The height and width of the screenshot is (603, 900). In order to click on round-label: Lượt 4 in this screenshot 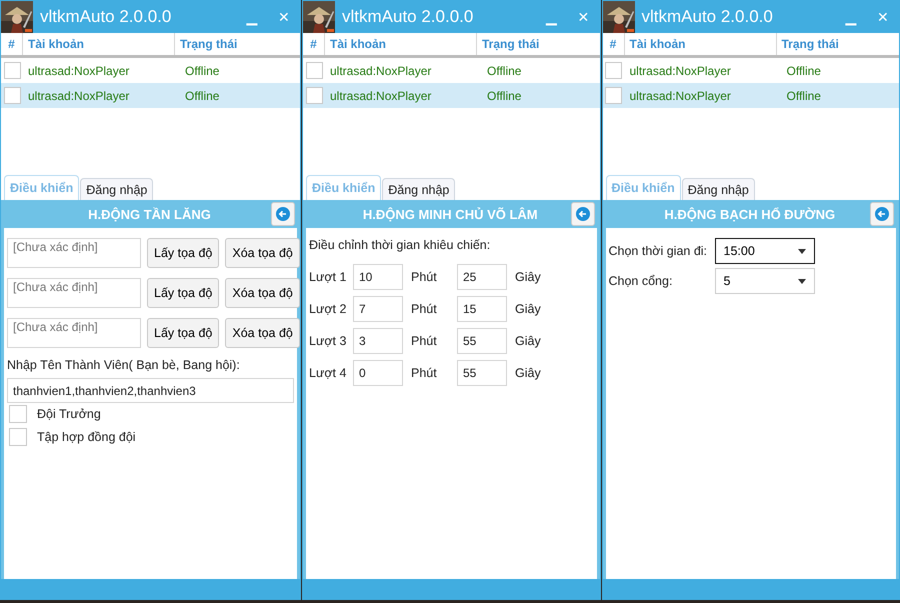, I will do `click(327, 373)`.